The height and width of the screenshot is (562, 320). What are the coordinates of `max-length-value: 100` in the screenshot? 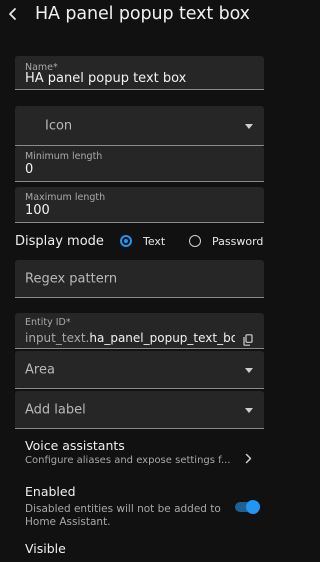 It's located at (37, 210).